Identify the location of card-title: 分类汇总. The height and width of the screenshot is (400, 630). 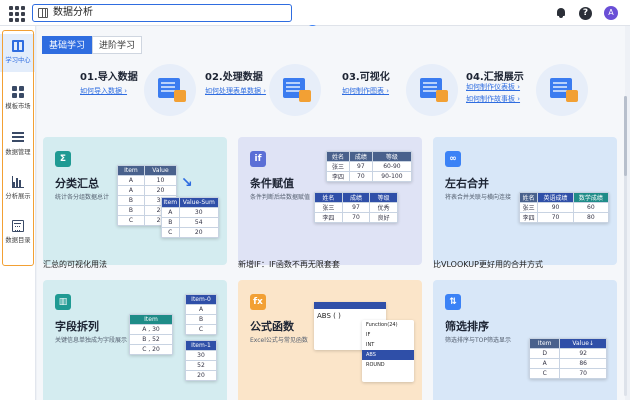
(77, 183).